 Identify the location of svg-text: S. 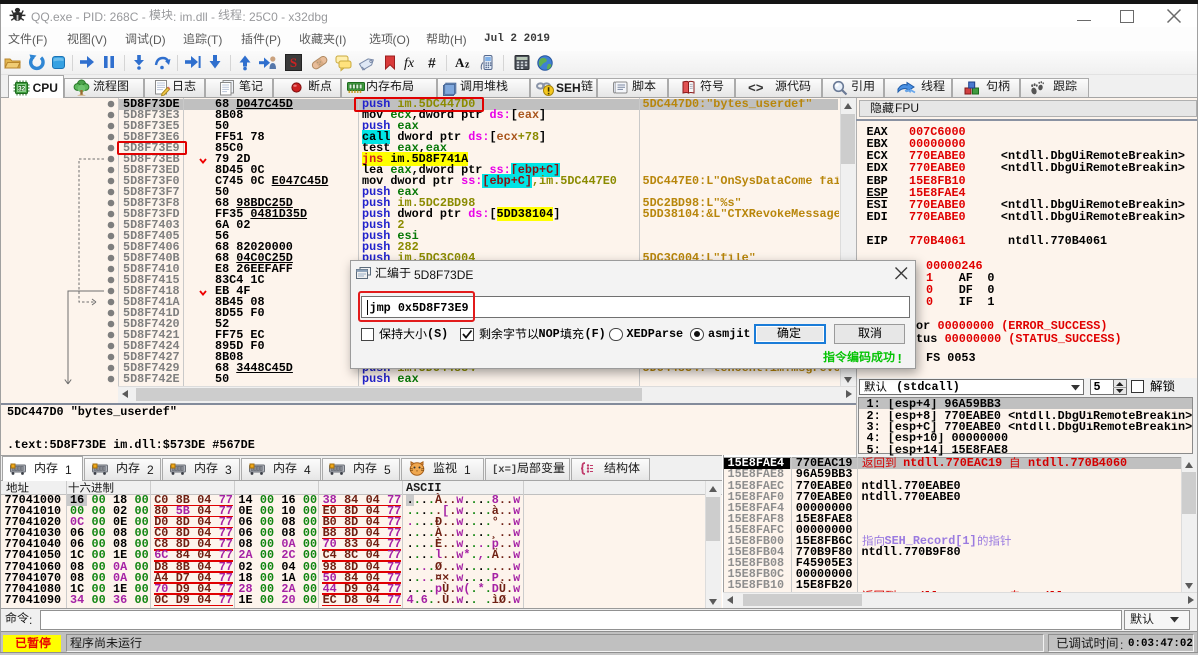
(293, 62).